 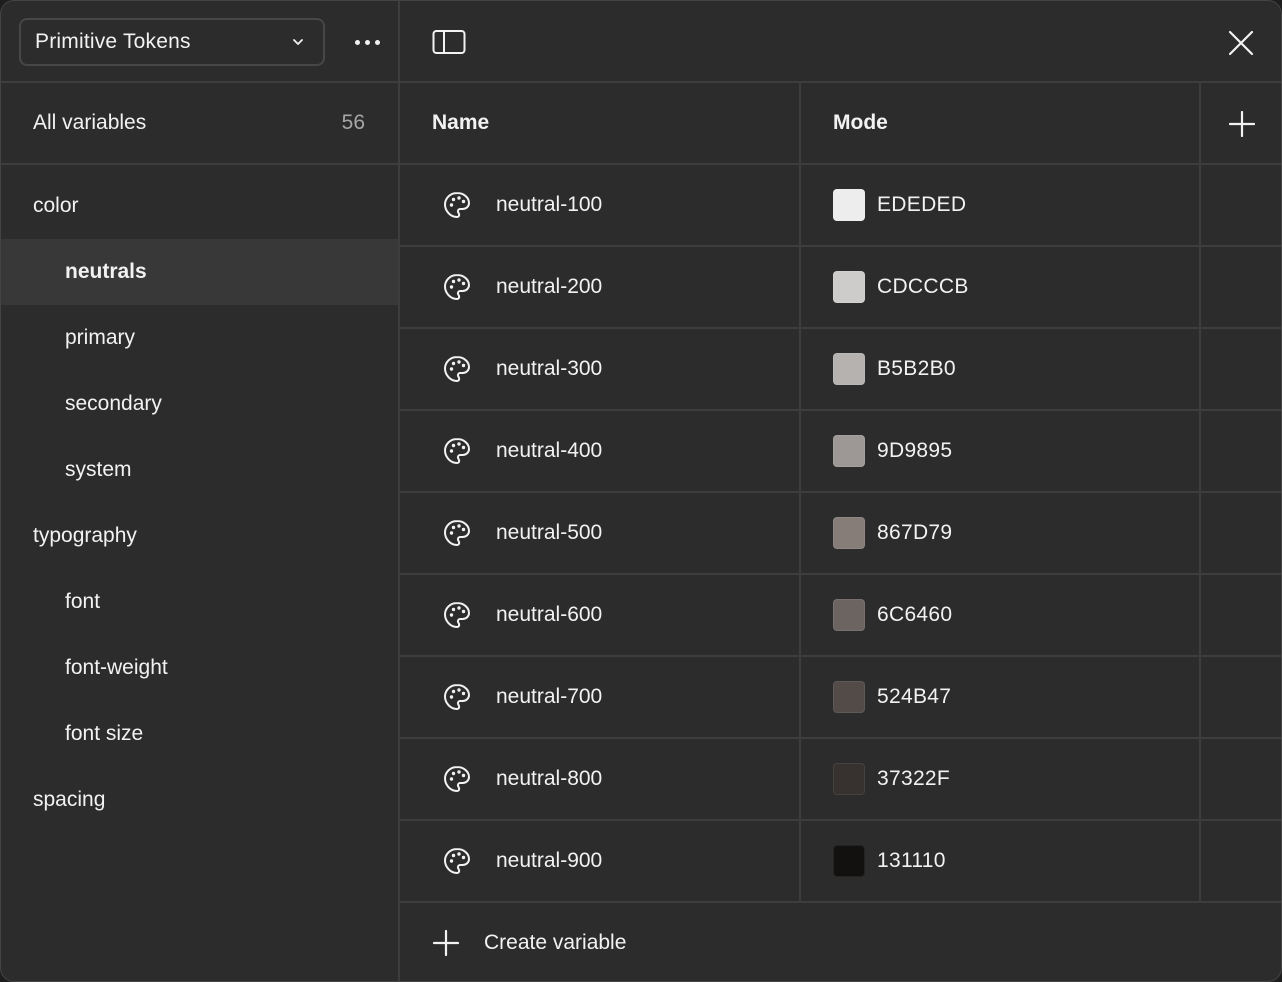 What do you see at coordinates (449, 42) in the screenshot?
I see `sidebar-toggle-icon` at bounding box center [449, 42].